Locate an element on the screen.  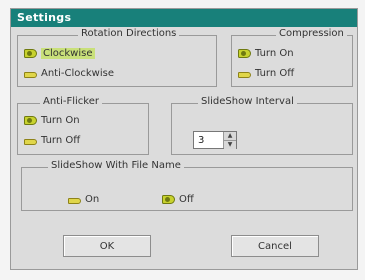
dialog-title: Settings is located at coordinates (184, 18).